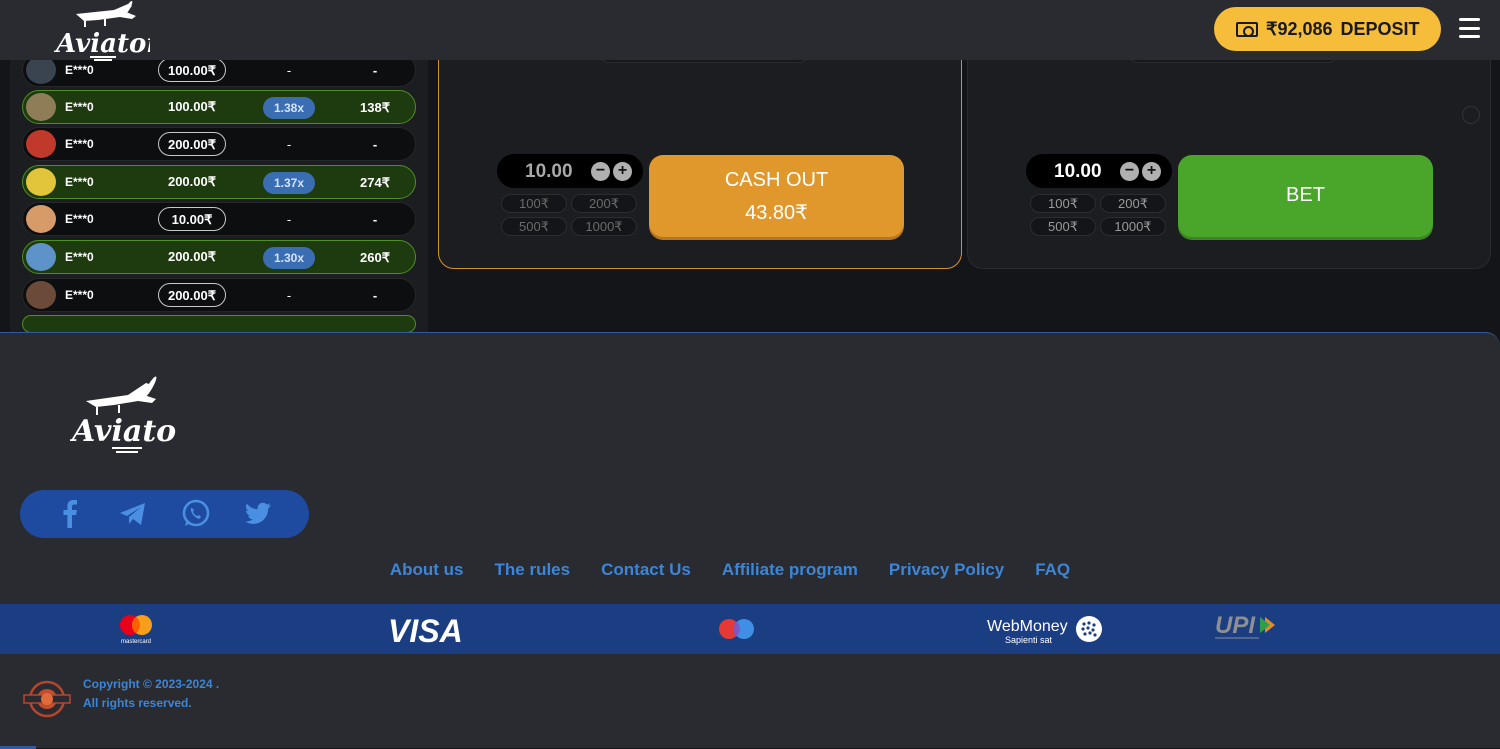 This screenshot has height=749, width=1500. What do you see at coordinates (776, 180) in the screenshot?
I see `cash-out-label: CASH OUT` at bounding box center [776, 180].